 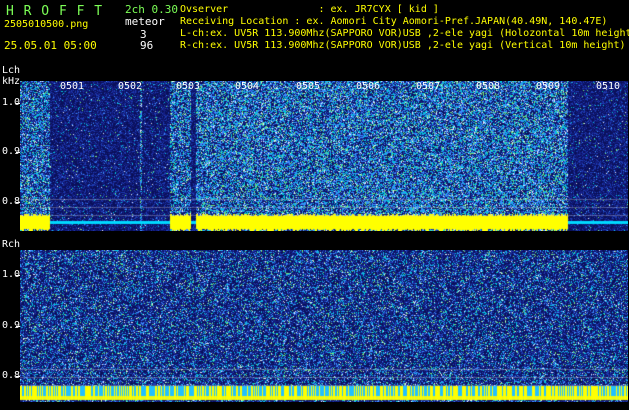 I want to click on time-label-0509: 0509, so click(x=548, y=86).